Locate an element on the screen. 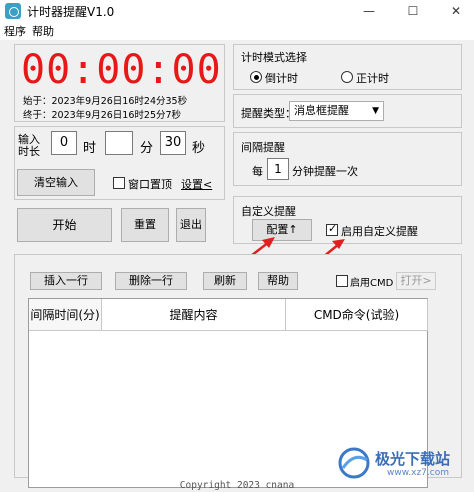 Image resolution: width=474 pixels, height=492 pixels. minutes-unit: 分 is located at coordinates (147, 148).